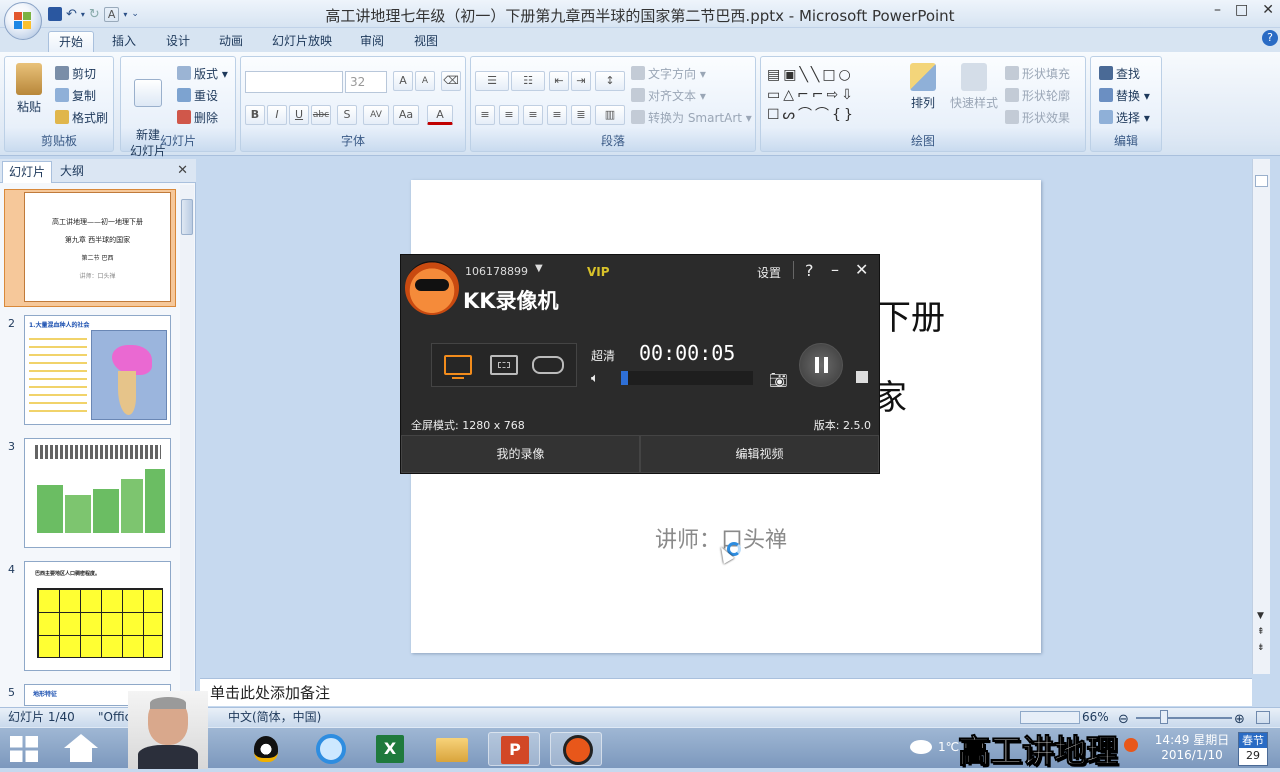 The image size is (1280, 772). What do you see at coordinates (668, 95) in the screenshot?
I see `align-text-button: 对齐文本 ▾` at bounding box center [668, 95].